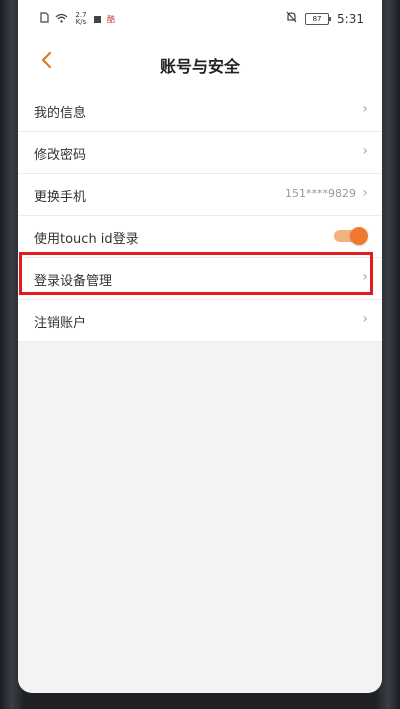 This screenshot has width=400, height=709. Describe the element at coordinates (44, 19) in the screenshot. I see `sim-card-icon` at that location.